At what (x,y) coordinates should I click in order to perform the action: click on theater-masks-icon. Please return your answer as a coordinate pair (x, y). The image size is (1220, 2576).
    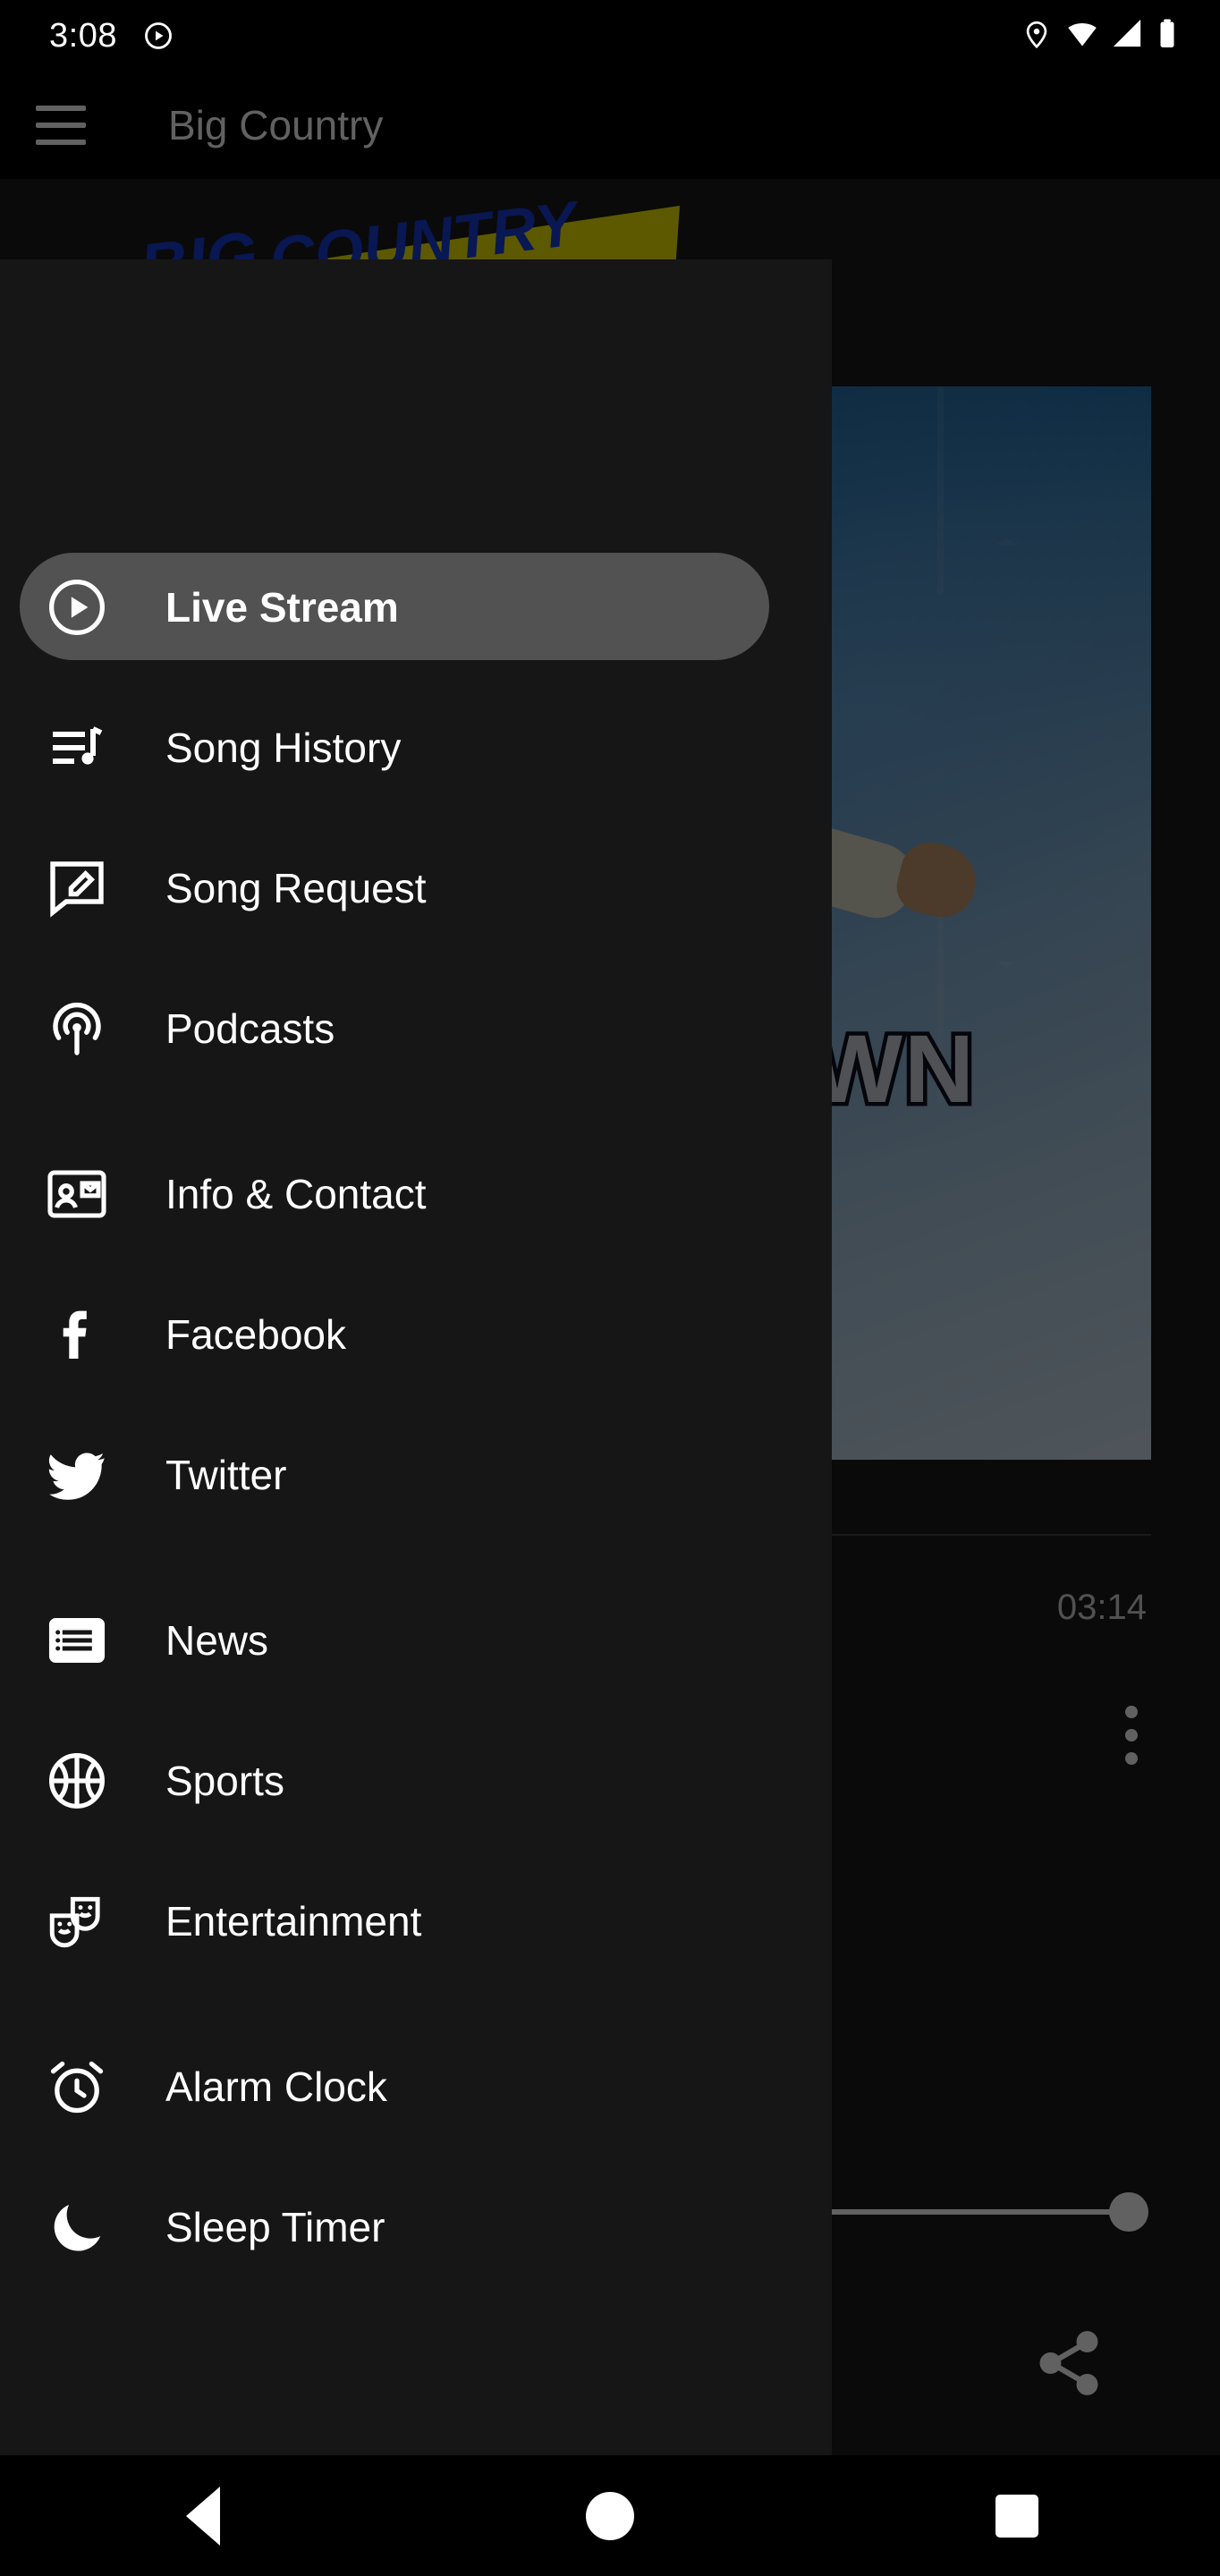
    Looking at the image, I should click on (77, 1921).